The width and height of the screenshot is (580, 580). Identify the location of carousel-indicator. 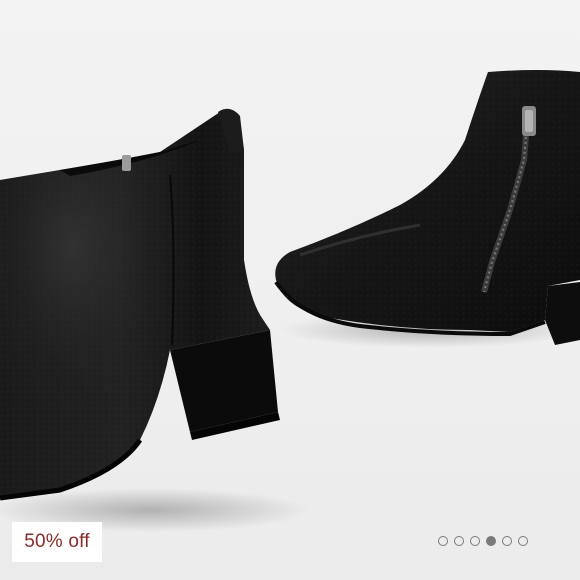
(483, 541).